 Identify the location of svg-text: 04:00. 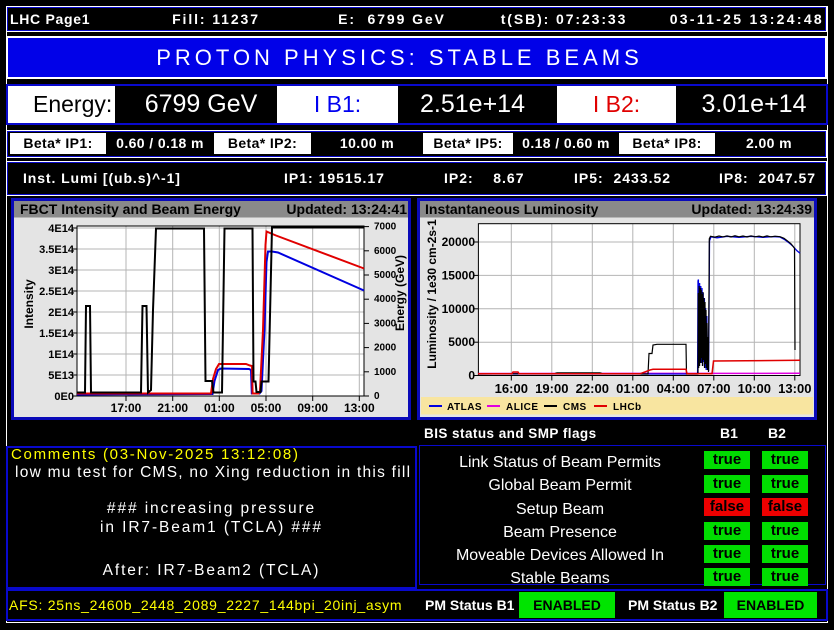
(673, 388).